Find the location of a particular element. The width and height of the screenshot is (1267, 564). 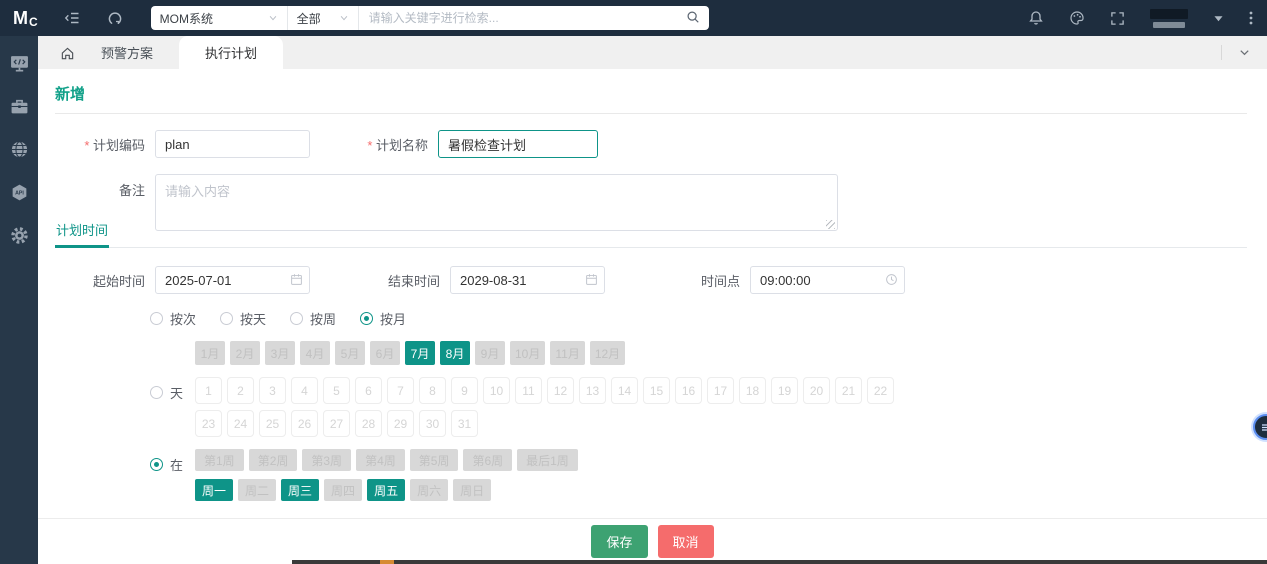

month-button: 1月 is located at coordinates (210, 353).